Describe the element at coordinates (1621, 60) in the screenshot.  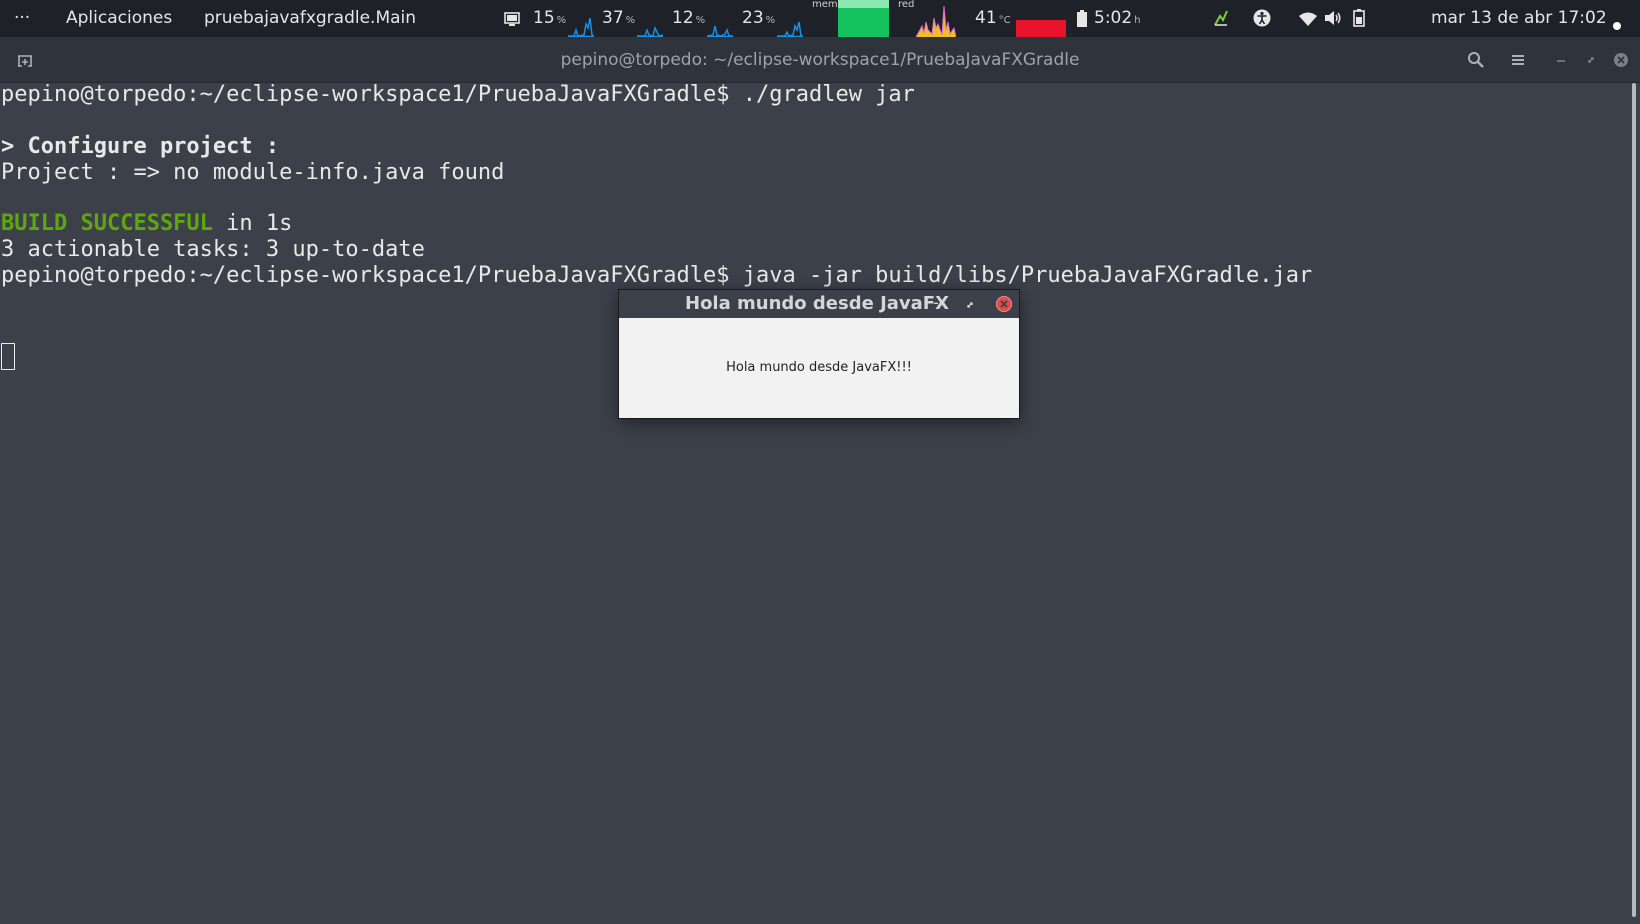
I see `close-icon` at that location.